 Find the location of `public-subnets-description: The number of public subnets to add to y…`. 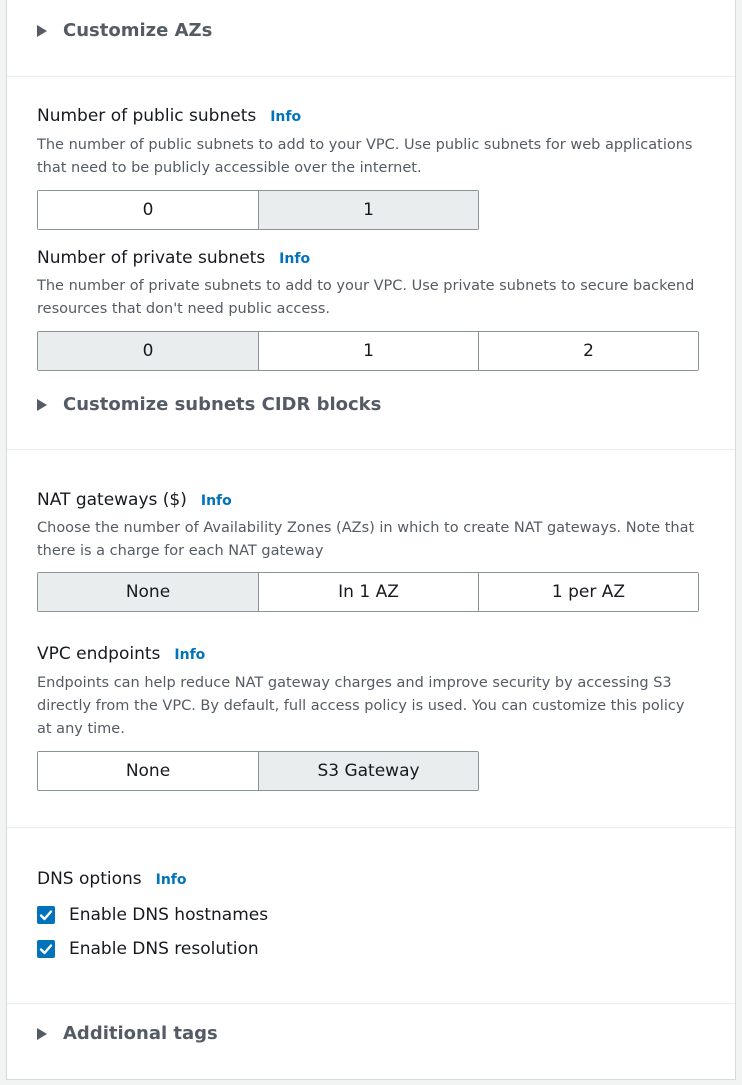

public-subnets-description: The number of public subnets to add to y… is located at coordinates (365, 156).